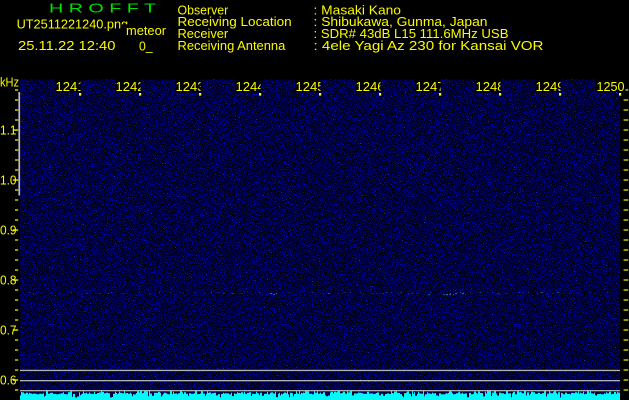 Image resolution: width=629 pixels, height=400 pixels. What do you see at coordinates (8, 180) in the screenshot?
I see `svg-text: 1.0` at bounding box center [8, 180].